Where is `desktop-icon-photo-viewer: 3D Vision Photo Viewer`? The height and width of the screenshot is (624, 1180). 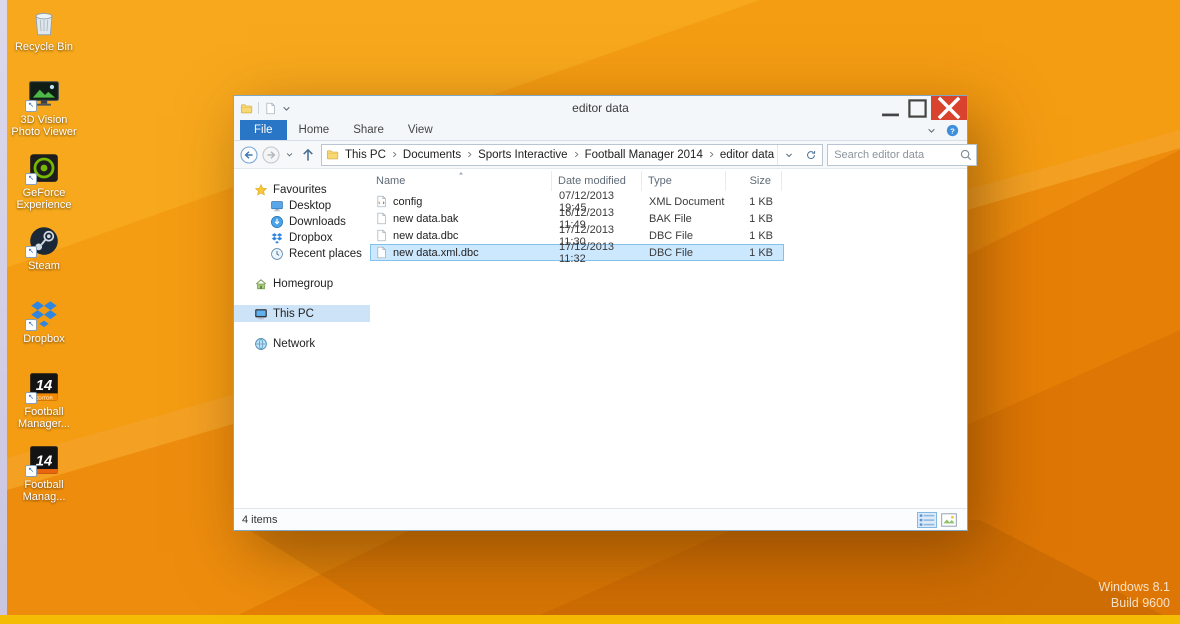 desktop-icon-photo-viewer: 3D Vision Photo Viewer is located at coordinates (44, 109).